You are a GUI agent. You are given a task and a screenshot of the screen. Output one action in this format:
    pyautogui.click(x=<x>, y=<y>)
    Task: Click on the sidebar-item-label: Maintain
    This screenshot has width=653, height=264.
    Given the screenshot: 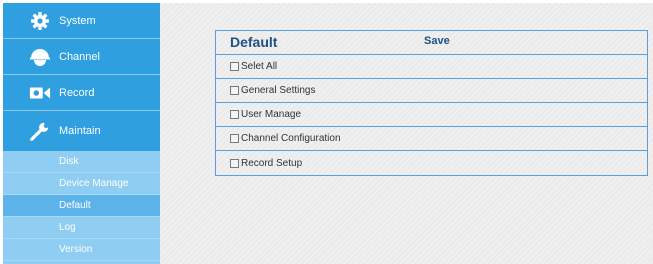 What is the action you would take?
    pyautogui.click(x=80, y=131)
    